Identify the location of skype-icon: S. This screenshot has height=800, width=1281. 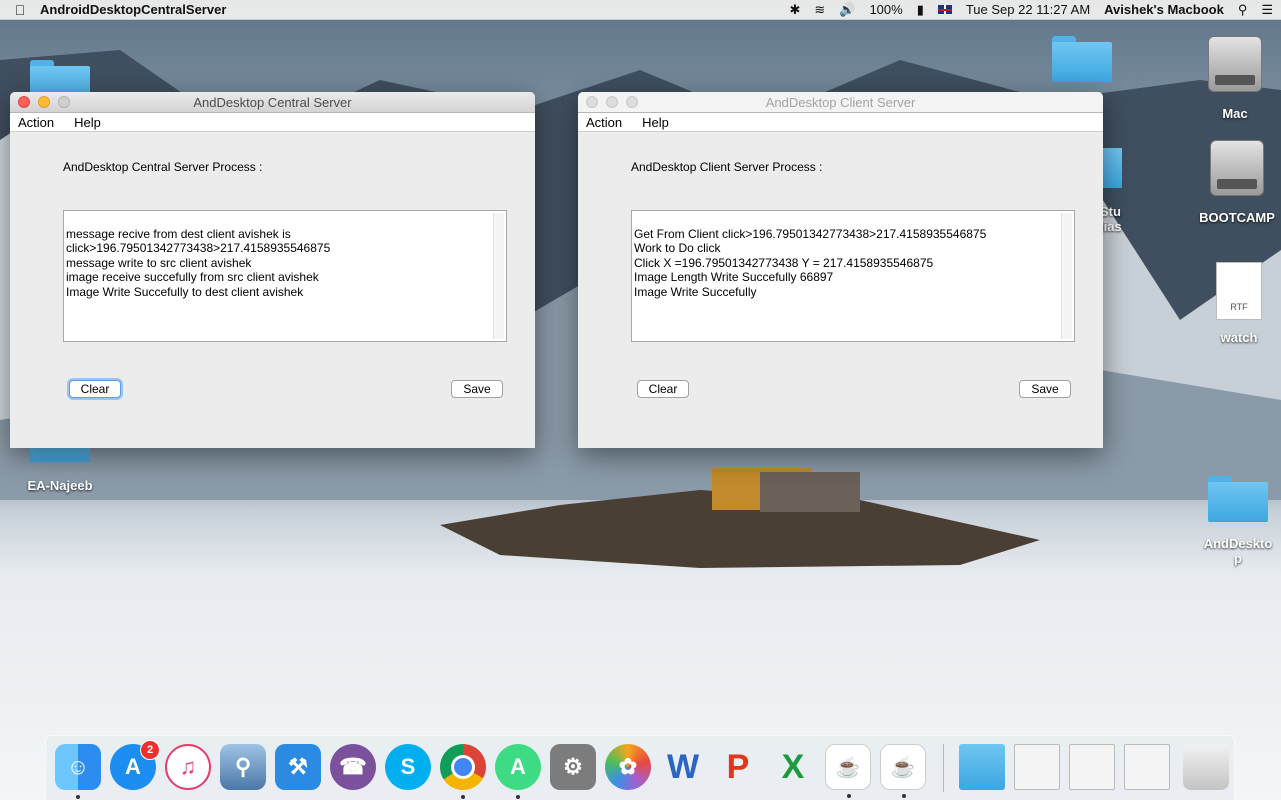
(408, 767).